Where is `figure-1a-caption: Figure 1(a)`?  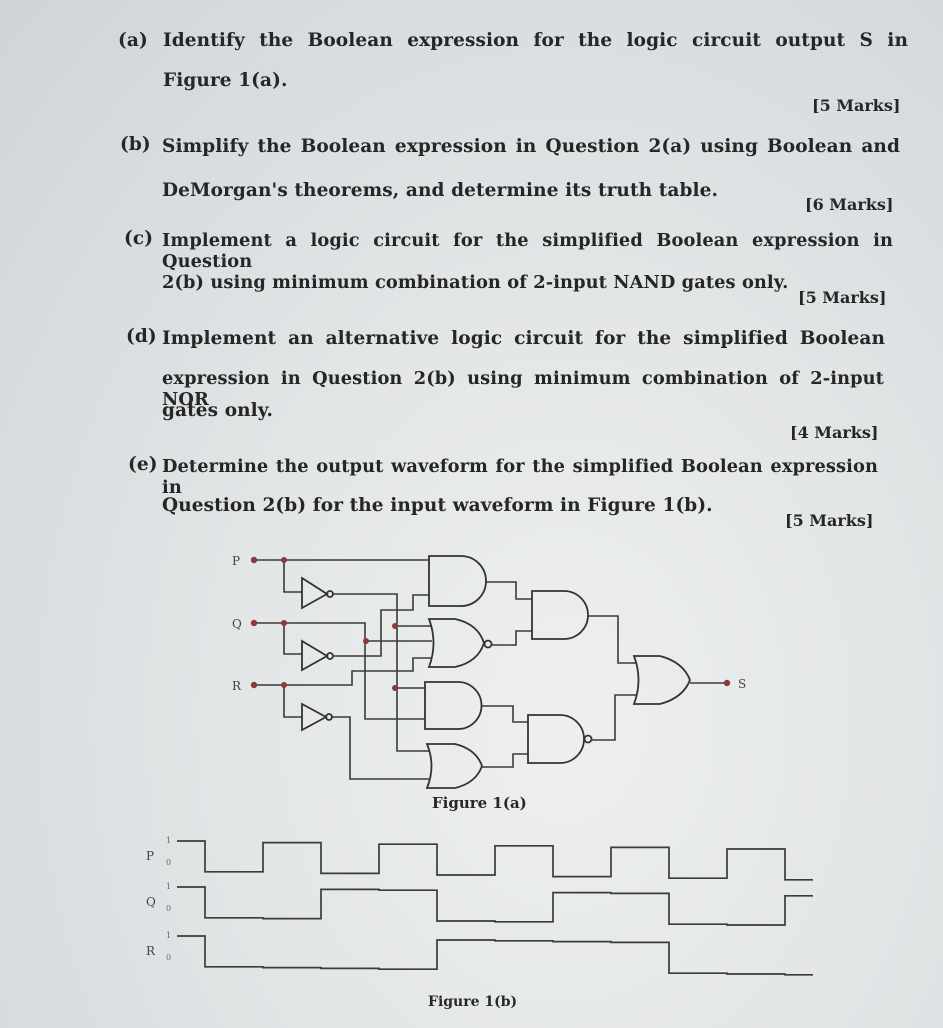 figure-1a-caption: Figure 1(a) is located at coordinates (479, 803).